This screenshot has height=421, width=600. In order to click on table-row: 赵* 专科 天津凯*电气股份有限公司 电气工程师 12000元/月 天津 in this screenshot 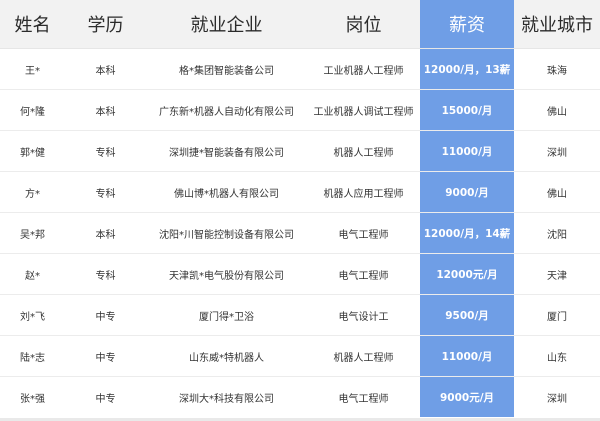, I will do `click(300, 274)`.